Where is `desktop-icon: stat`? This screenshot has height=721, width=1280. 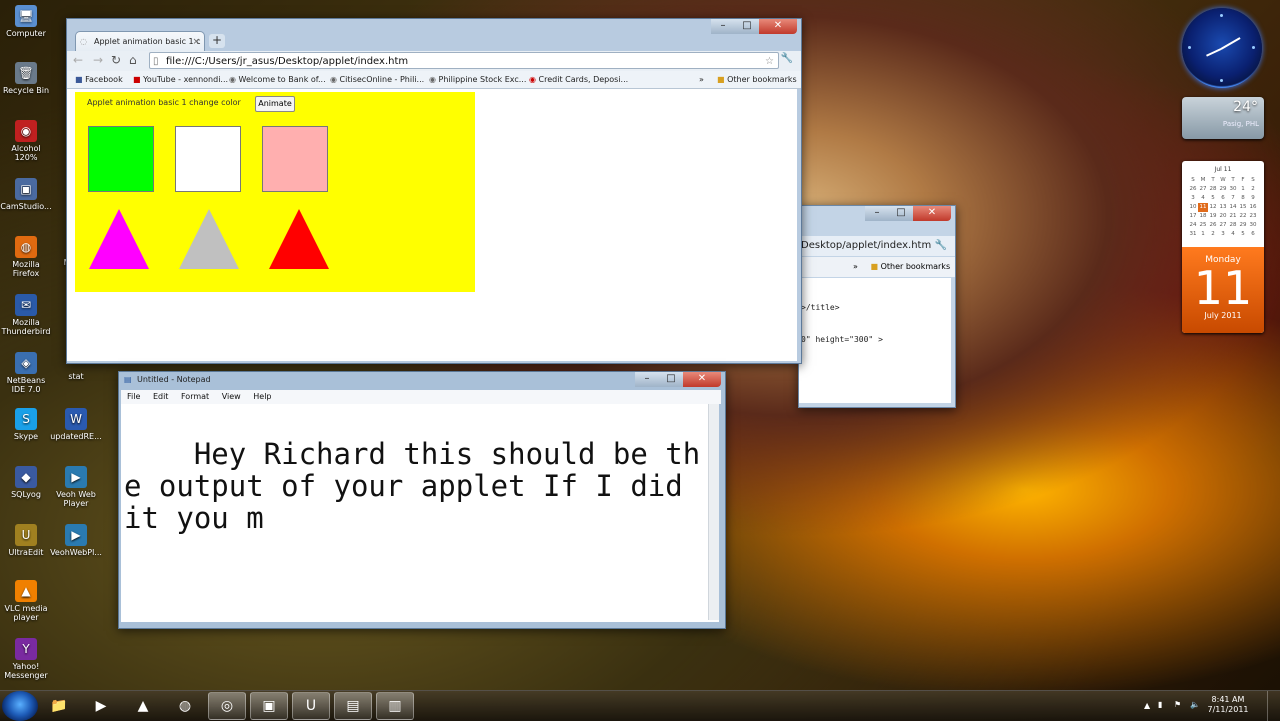
desktop-icon: stat is located at coordinates (76, 376).